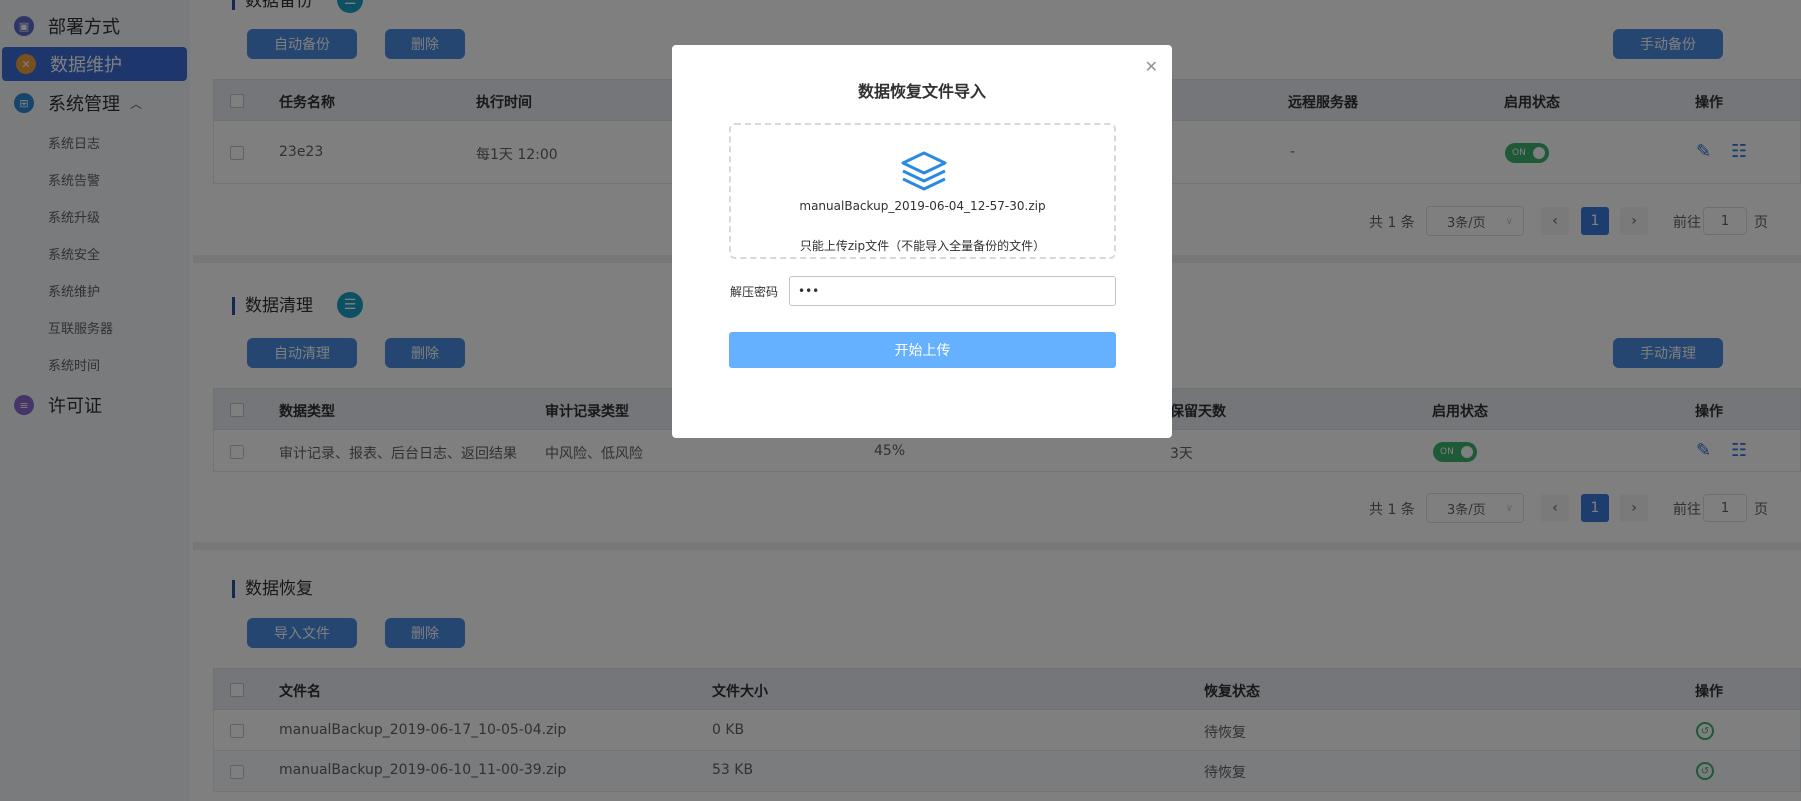 Image resolution: width=1801 pixels, height=801 pixels. What do you see at coordinates (922, 246) in the screenshot?
I see `upload-hint: 只能上传zip文件（不能导入全量备份的文件）` at bounding box center [922, 246].